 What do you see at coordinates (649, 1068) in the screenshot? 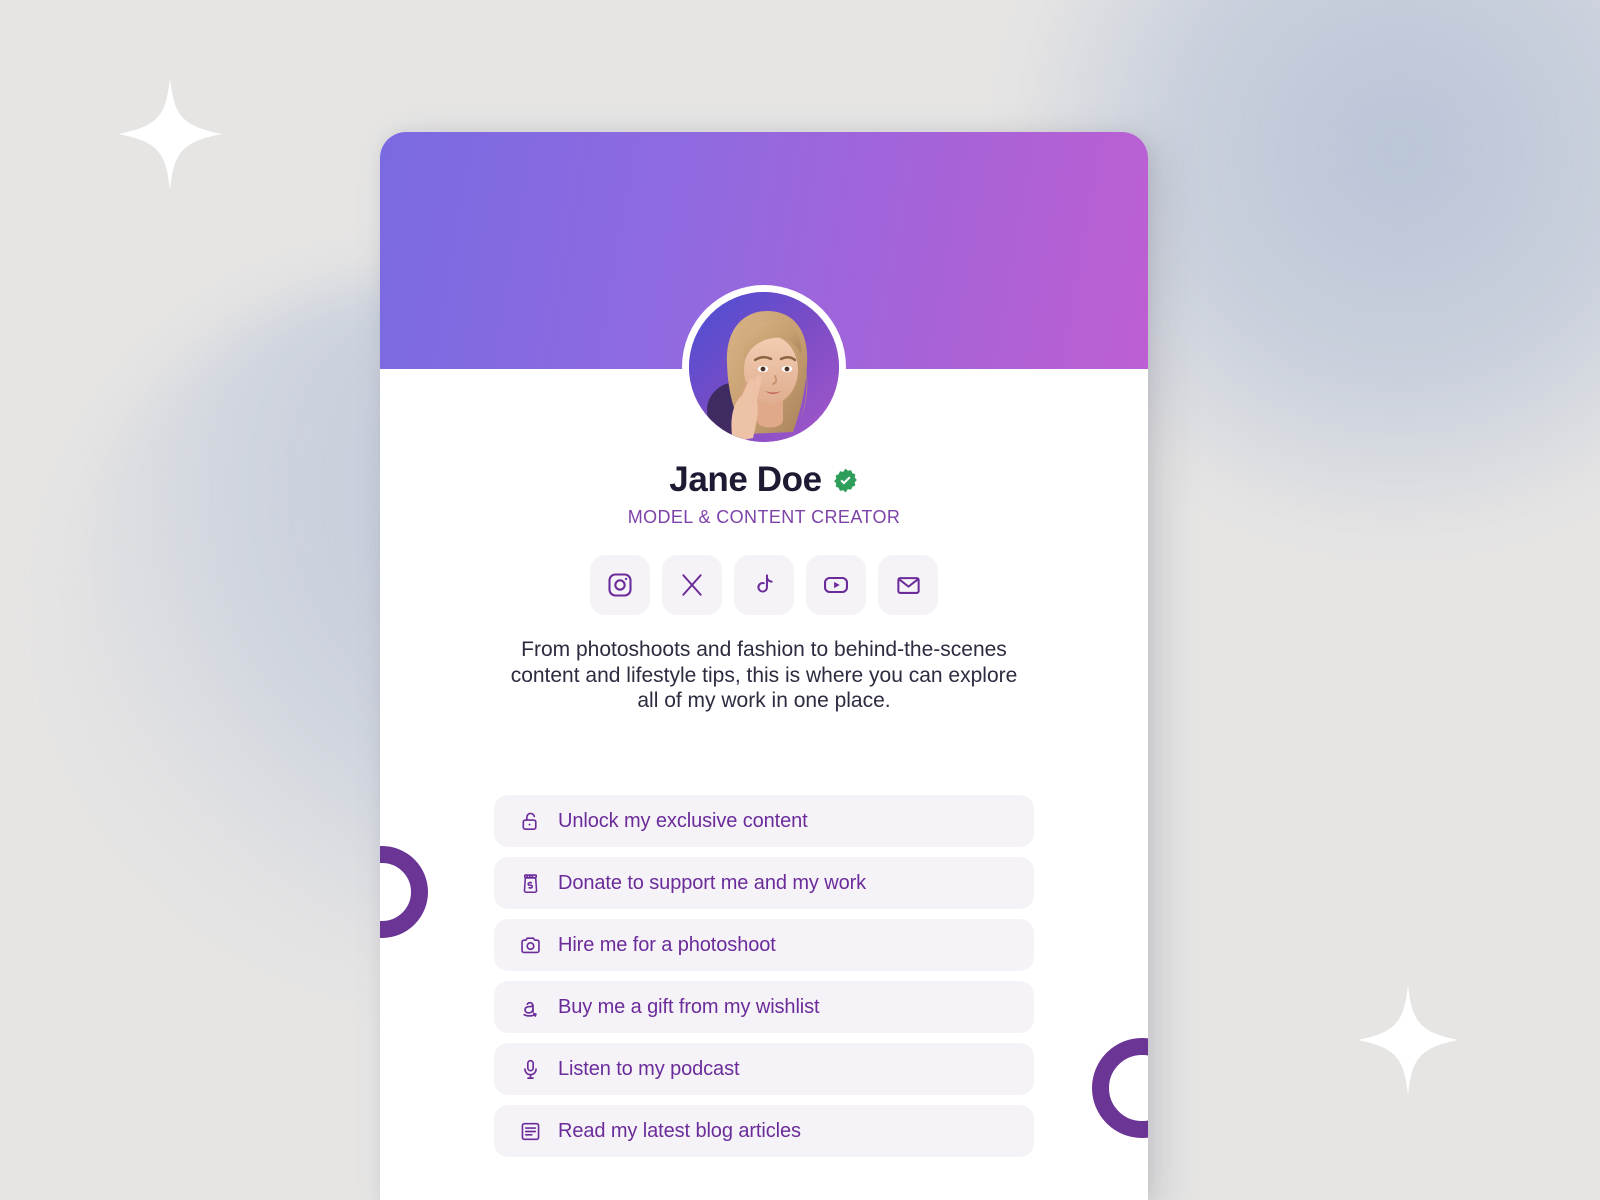
I see `link-item-label: Listen to my podcast` at bounding box center [649, 1068].